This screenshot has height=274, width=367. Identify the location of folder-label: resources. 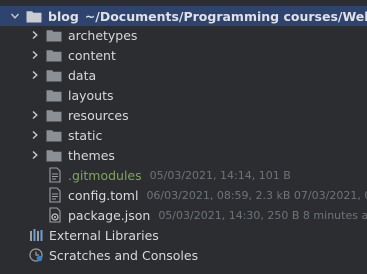
(98, 115).